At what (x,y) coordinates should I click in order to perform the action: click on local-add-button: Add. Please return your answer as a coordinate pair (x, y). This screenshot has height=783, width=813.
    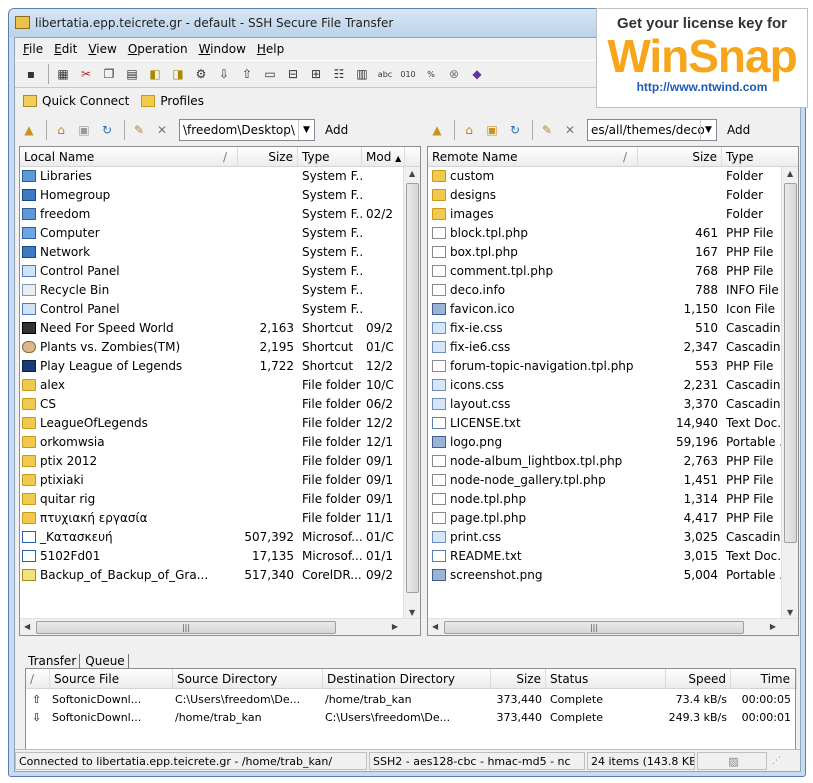
    Looking at the image, I should click on (336, 130).